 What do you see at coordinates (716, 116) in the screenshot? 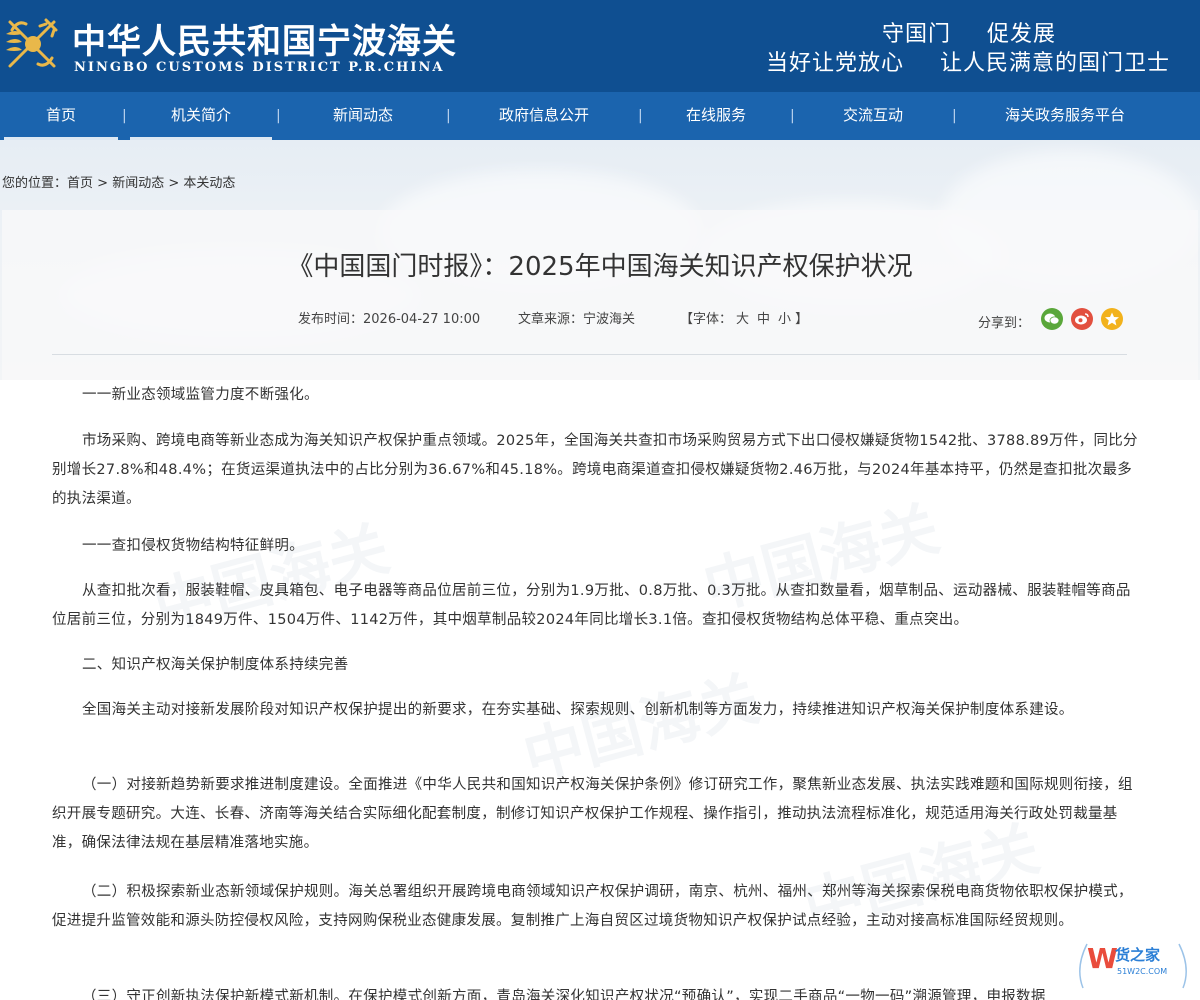
I see `nav-item-online-service: 在线服务` at bounding box center [716, 116].